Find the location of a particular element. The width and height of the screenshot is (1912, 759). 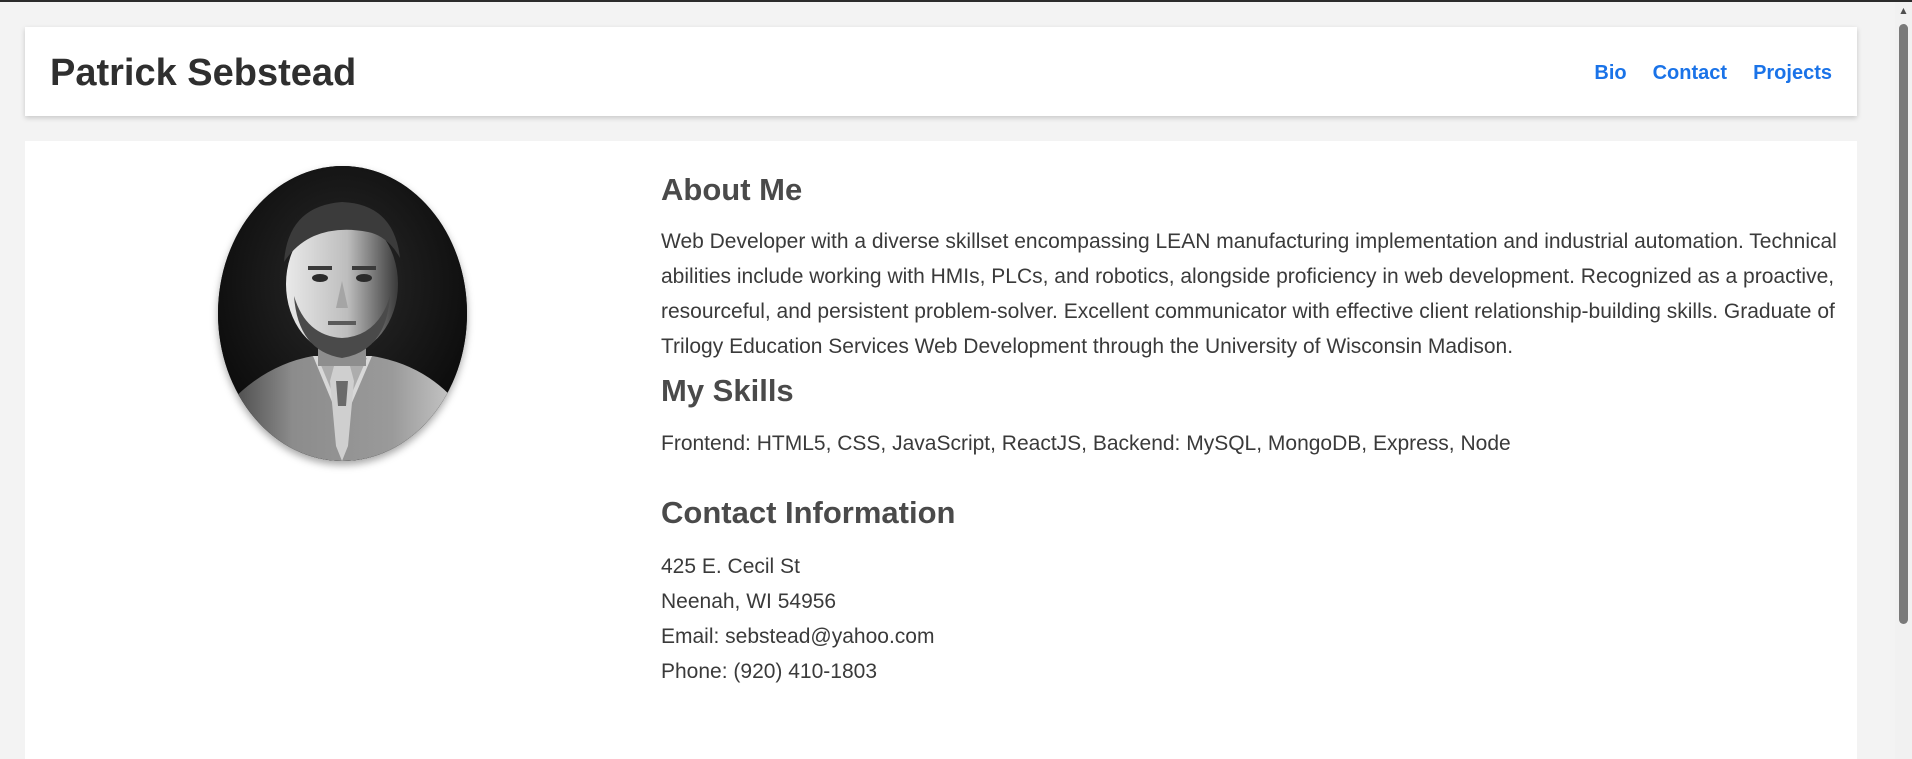

main-nav: Bio Contact Projects is located at coordinates (1713, 73).